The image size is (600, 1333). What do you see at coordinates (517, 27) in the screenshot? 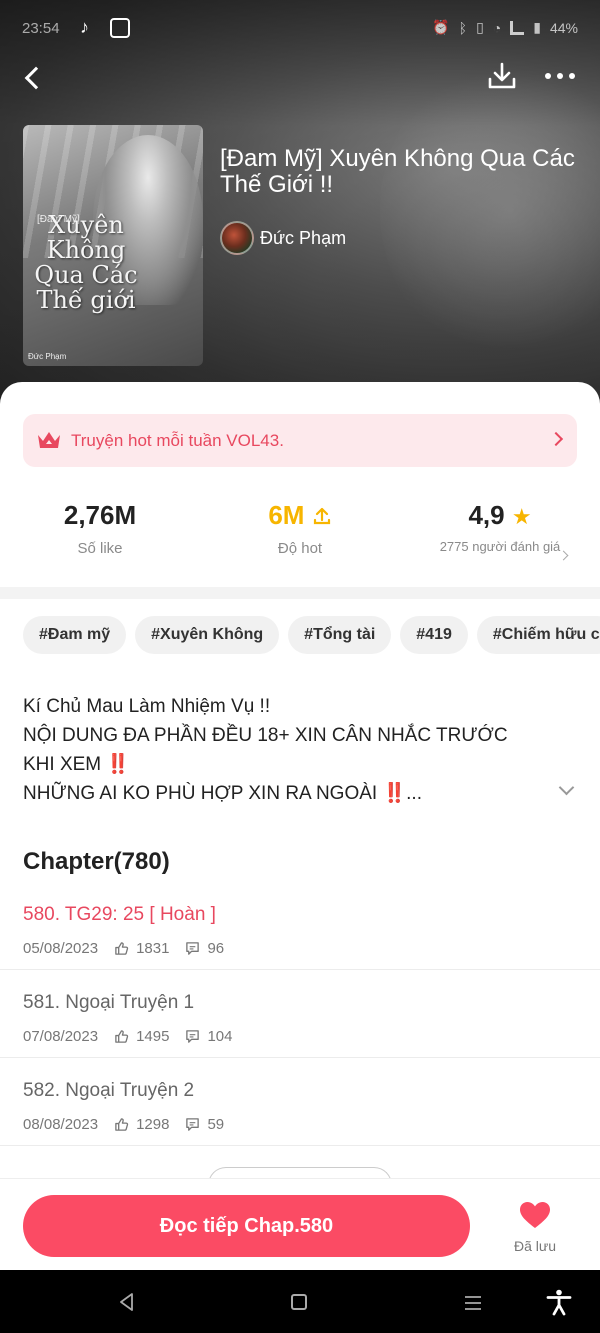
I see `signal-icon` at bounding box center [517, 27].